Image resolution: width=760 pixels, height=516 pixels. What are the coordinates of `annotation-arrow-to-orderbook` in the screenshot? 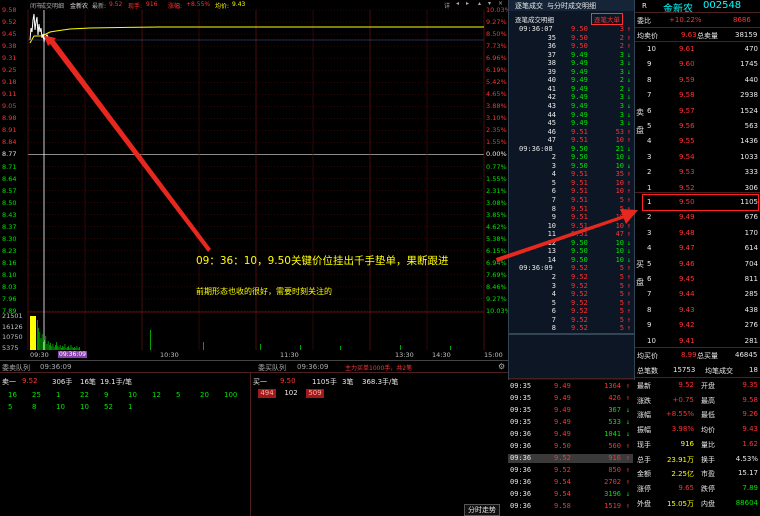 It's located at (560, 238).